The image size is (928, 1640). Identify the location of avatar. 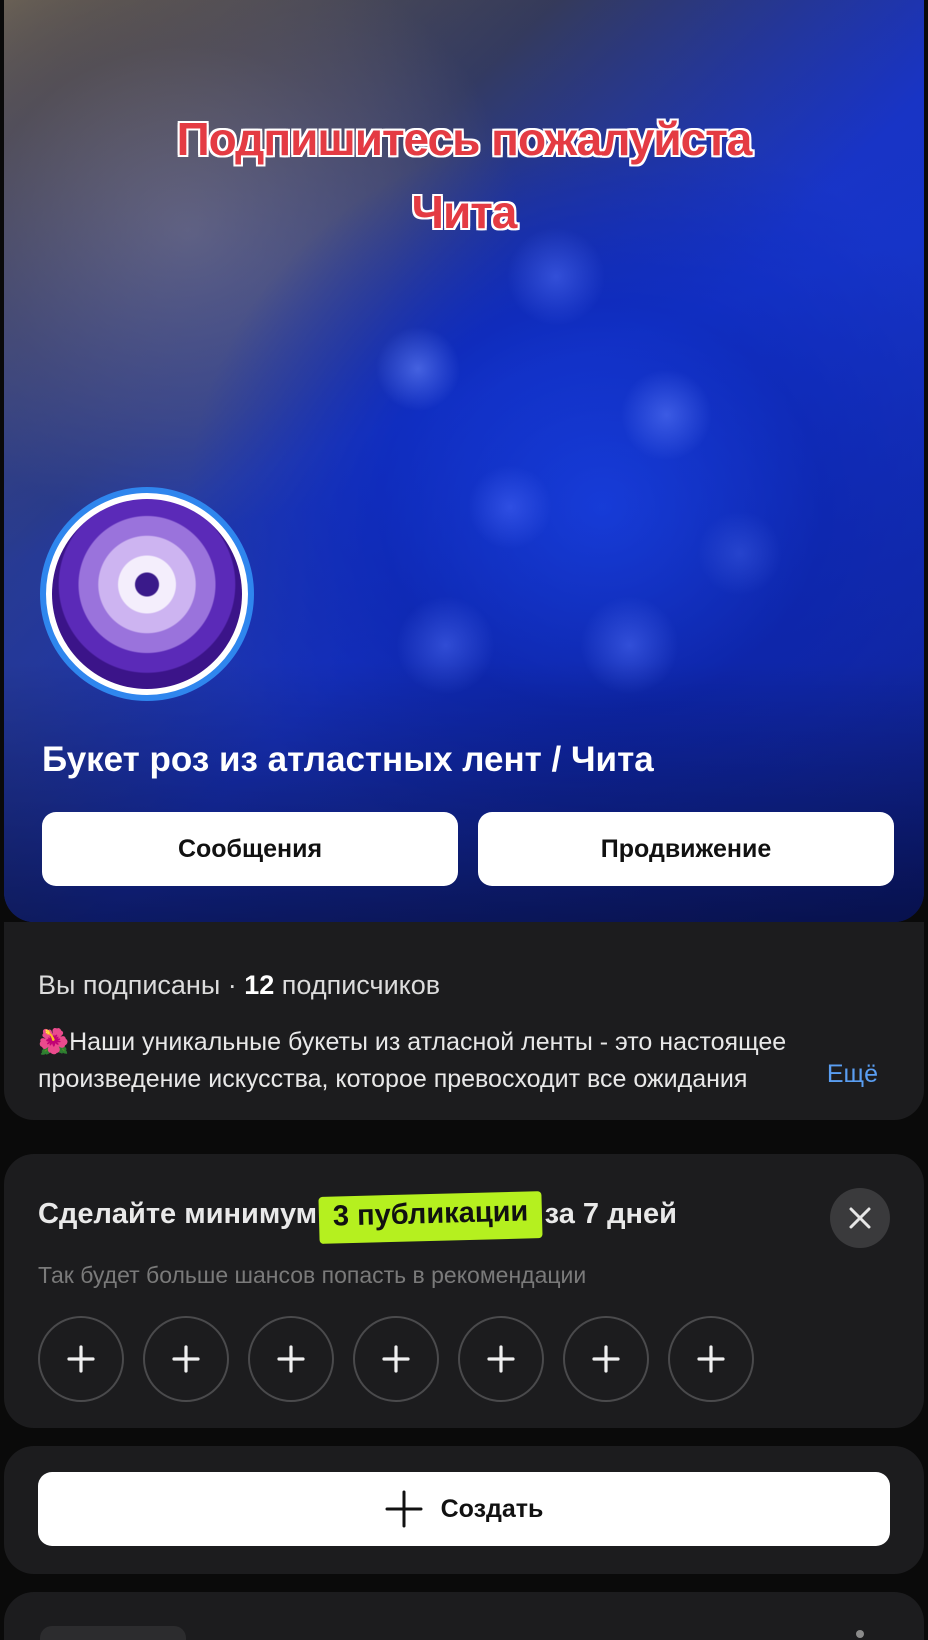
(147, 594).